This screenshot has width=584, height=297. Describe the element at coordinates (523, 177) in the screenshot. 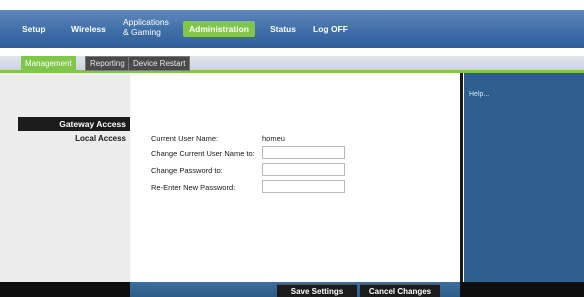

I see `help-panel` at that location.